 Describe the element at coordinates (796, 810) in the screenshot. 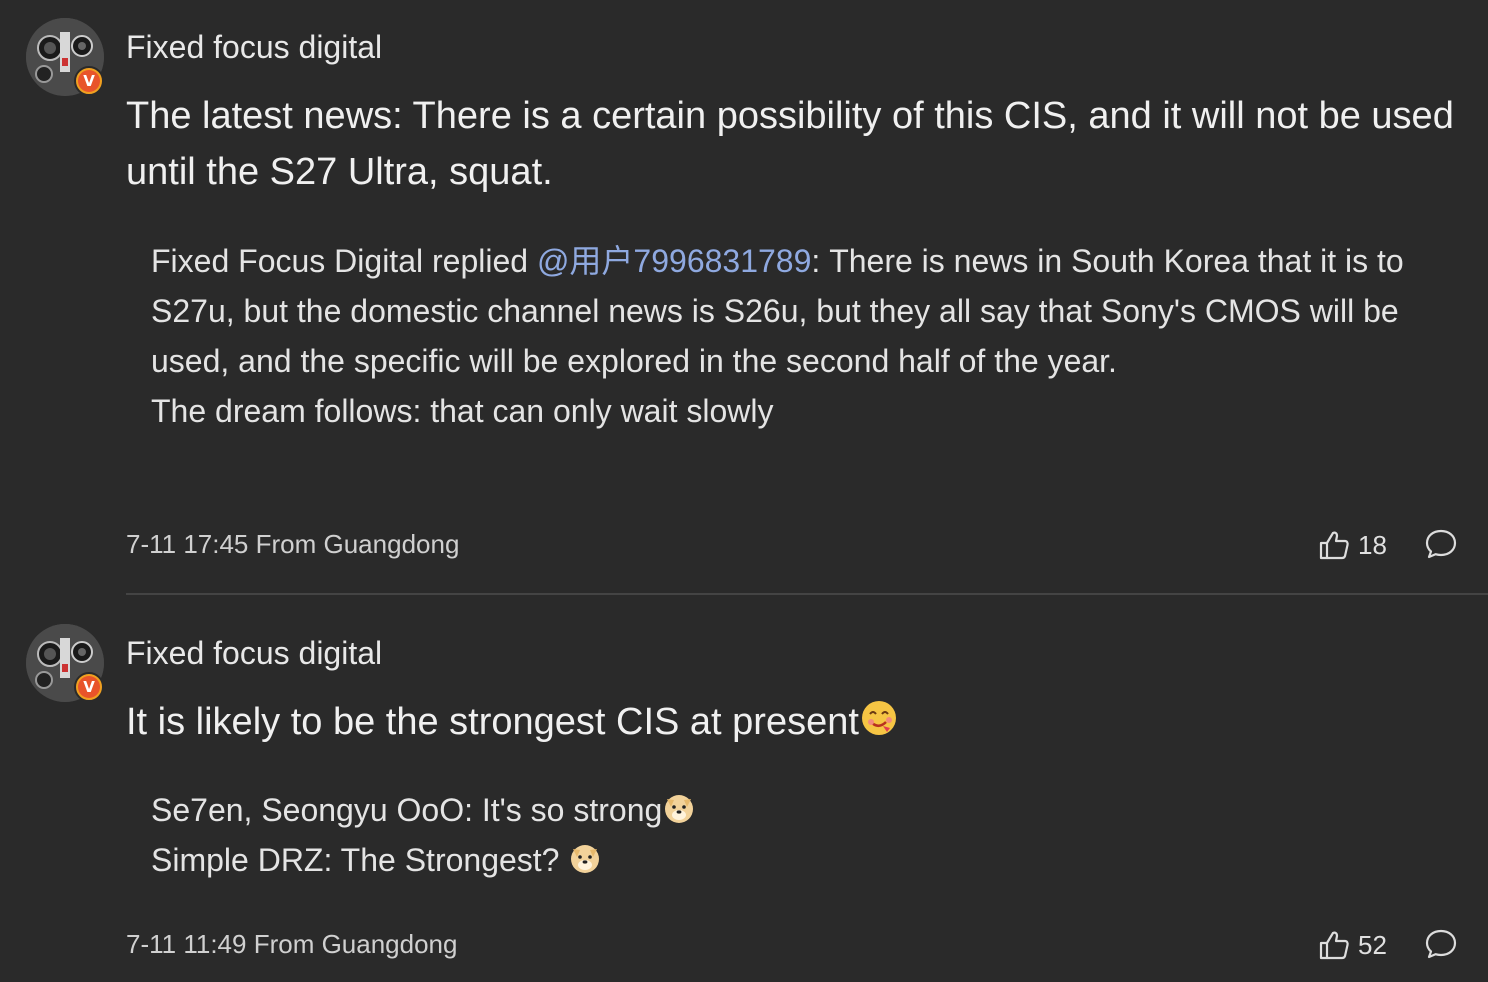

I see `reply-item: Se7en, Seongyu OoO: It's so strong` at that location.